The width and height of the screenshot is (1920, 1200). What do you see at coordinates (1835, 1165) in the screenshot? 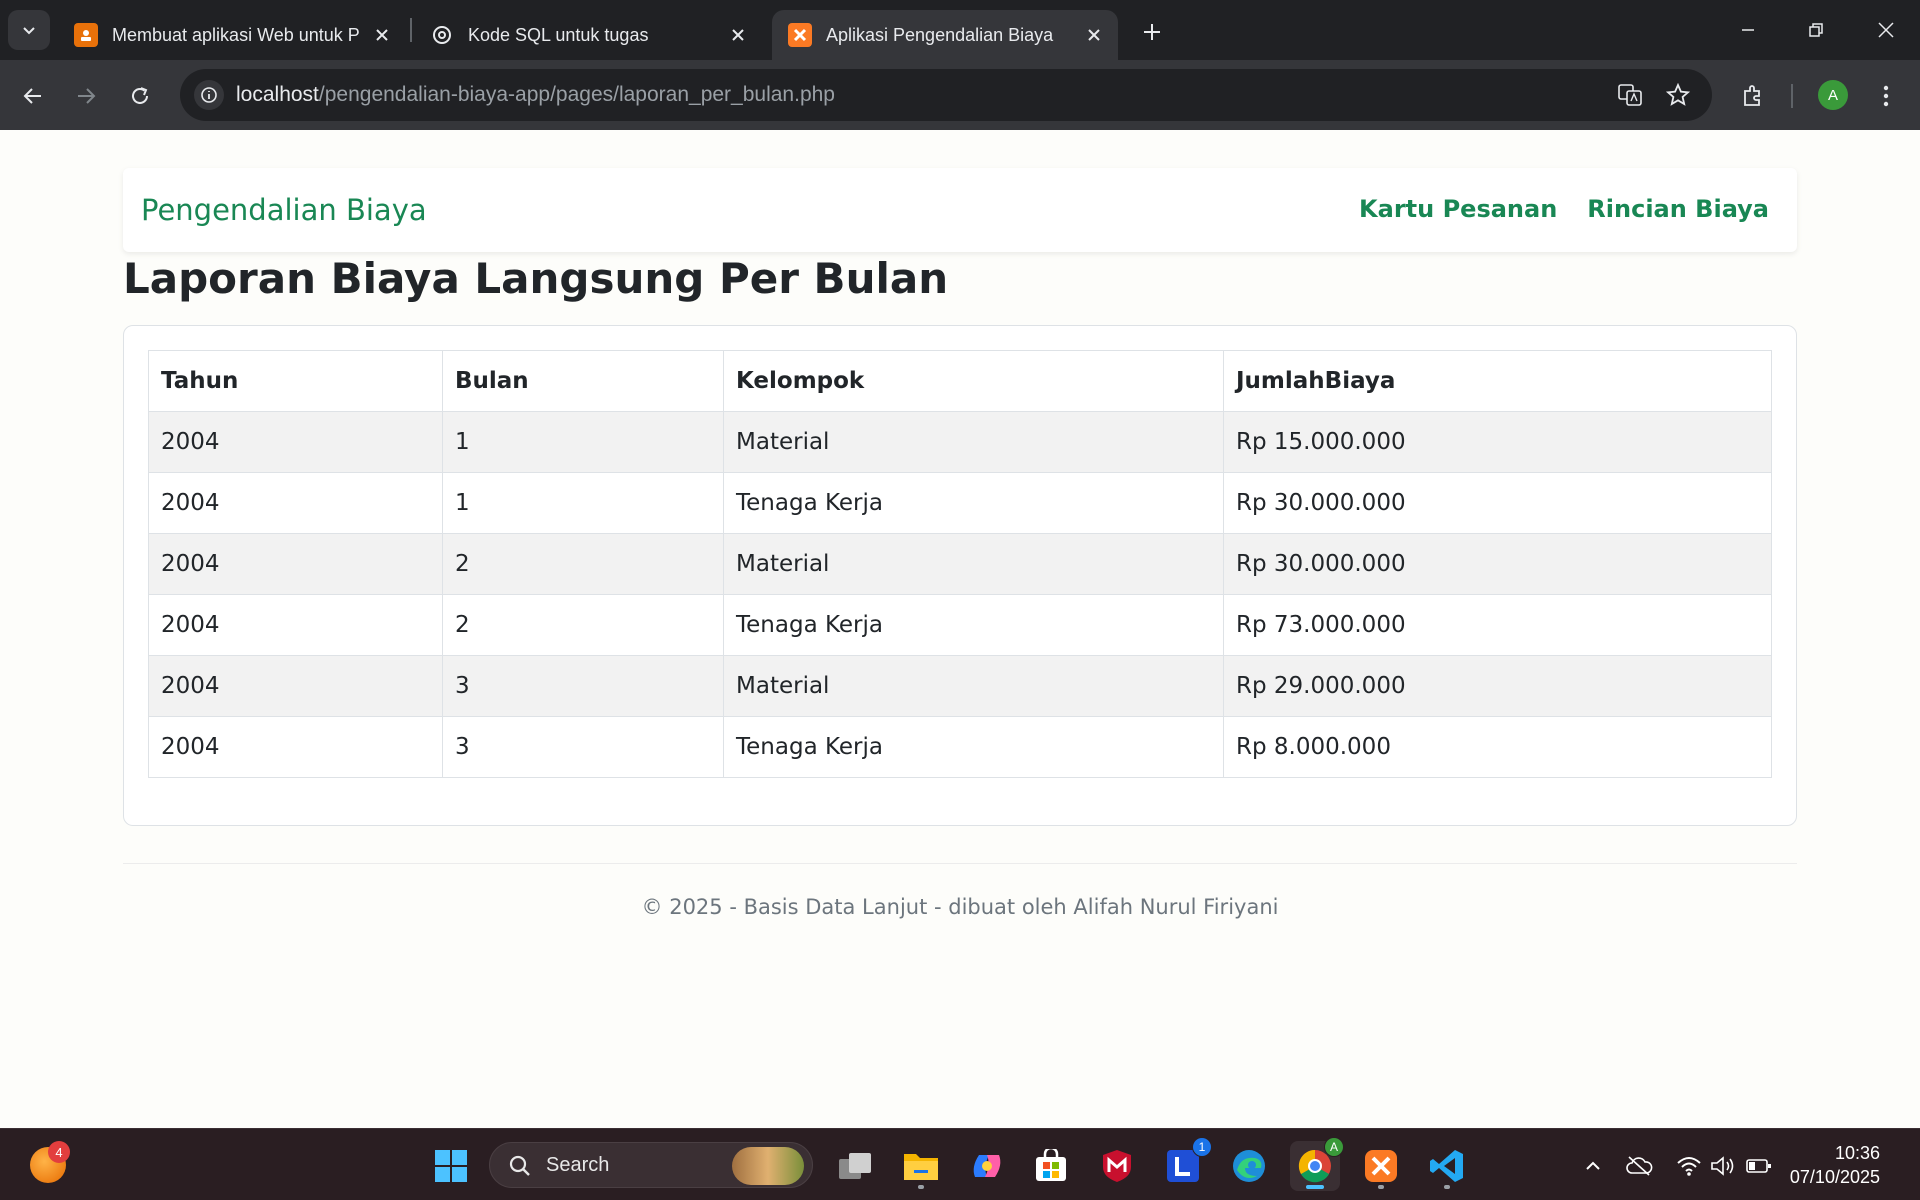
I see `system-clock: 10:36 07/10/2025` at bounding box center [1835, 1165].